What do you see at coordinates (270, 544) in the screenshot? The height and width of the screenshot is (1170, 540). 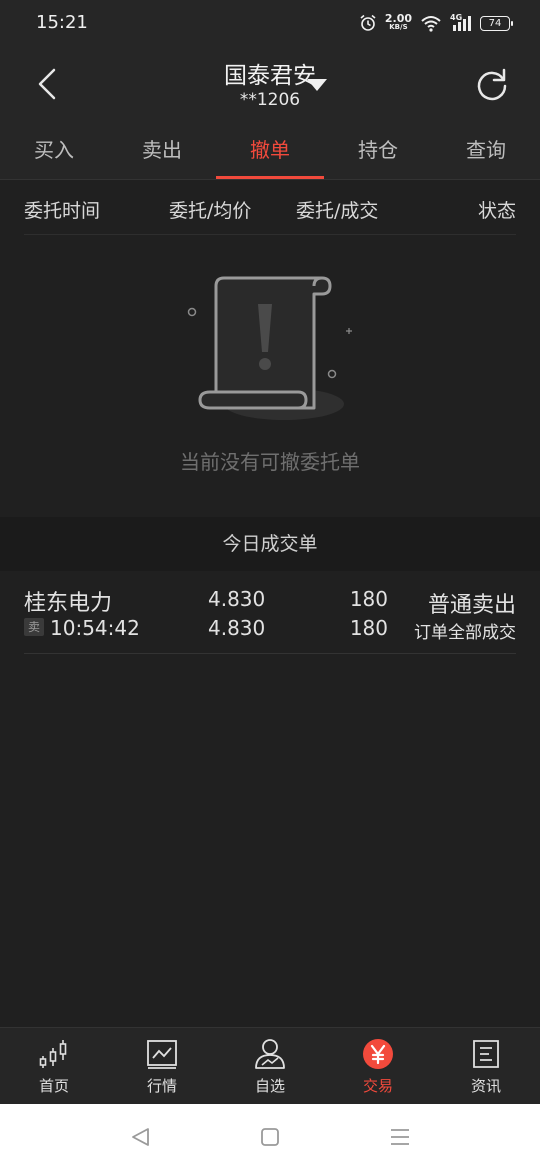 I see `today-trades-title: 今日成交单` at bounding box center [270, 544].